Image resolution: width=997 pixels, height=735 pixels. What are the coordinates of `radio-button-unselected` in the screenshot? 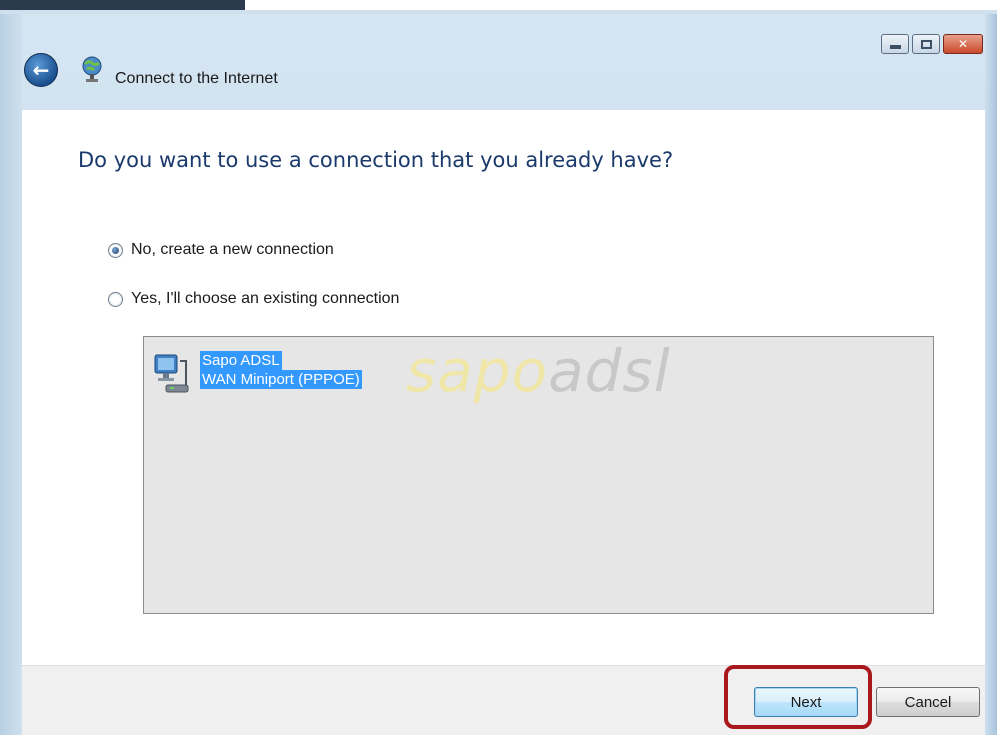 It's located at (115, 299).